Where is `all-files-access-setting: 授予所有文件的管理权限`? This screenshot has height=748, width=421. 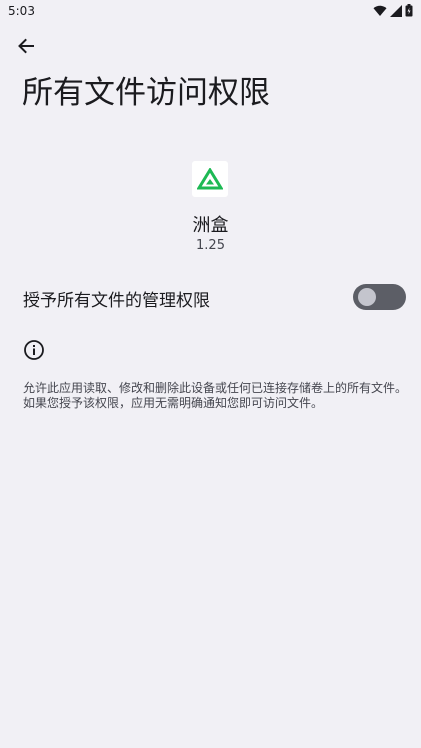 all-files-access-setting: 授予所有文件的管理权限 is located at coordinates (210, 297).